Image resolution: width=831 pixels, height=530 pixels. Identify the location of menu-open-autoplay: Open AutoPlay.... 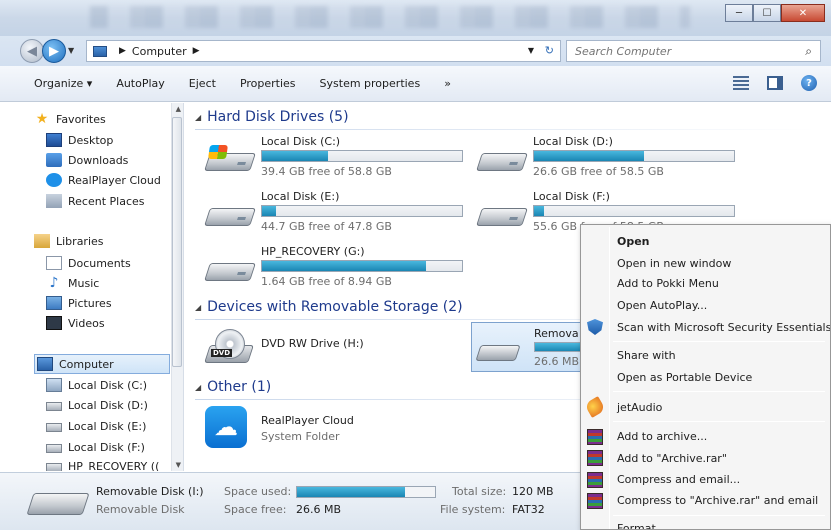
(662, 305).